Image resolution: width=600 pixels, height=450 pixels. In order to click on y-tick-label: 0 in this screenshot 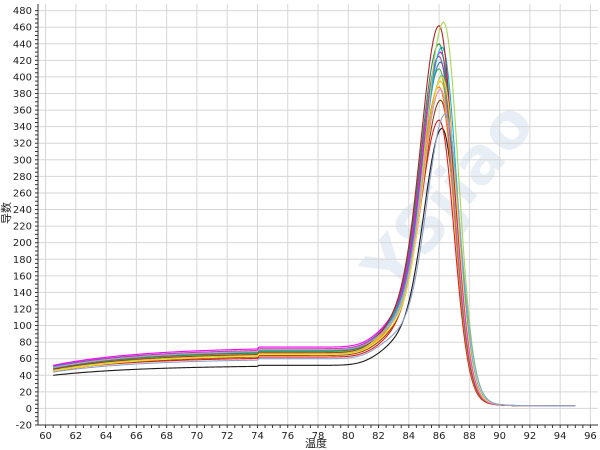, I will do `click(29, 409)`.